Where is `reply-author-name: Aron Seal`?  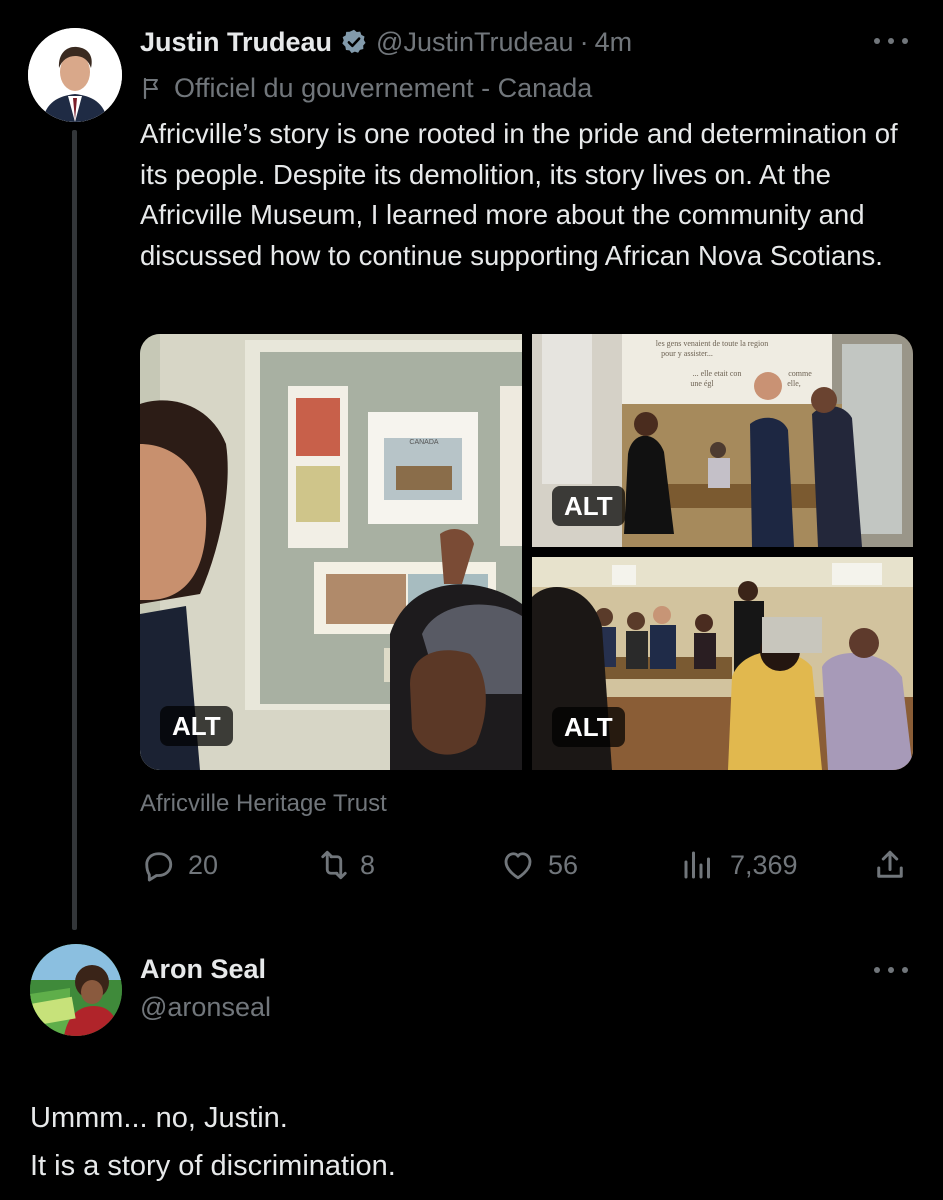 reply-author-name: Aron Seal is located at coordinates (203, 969).